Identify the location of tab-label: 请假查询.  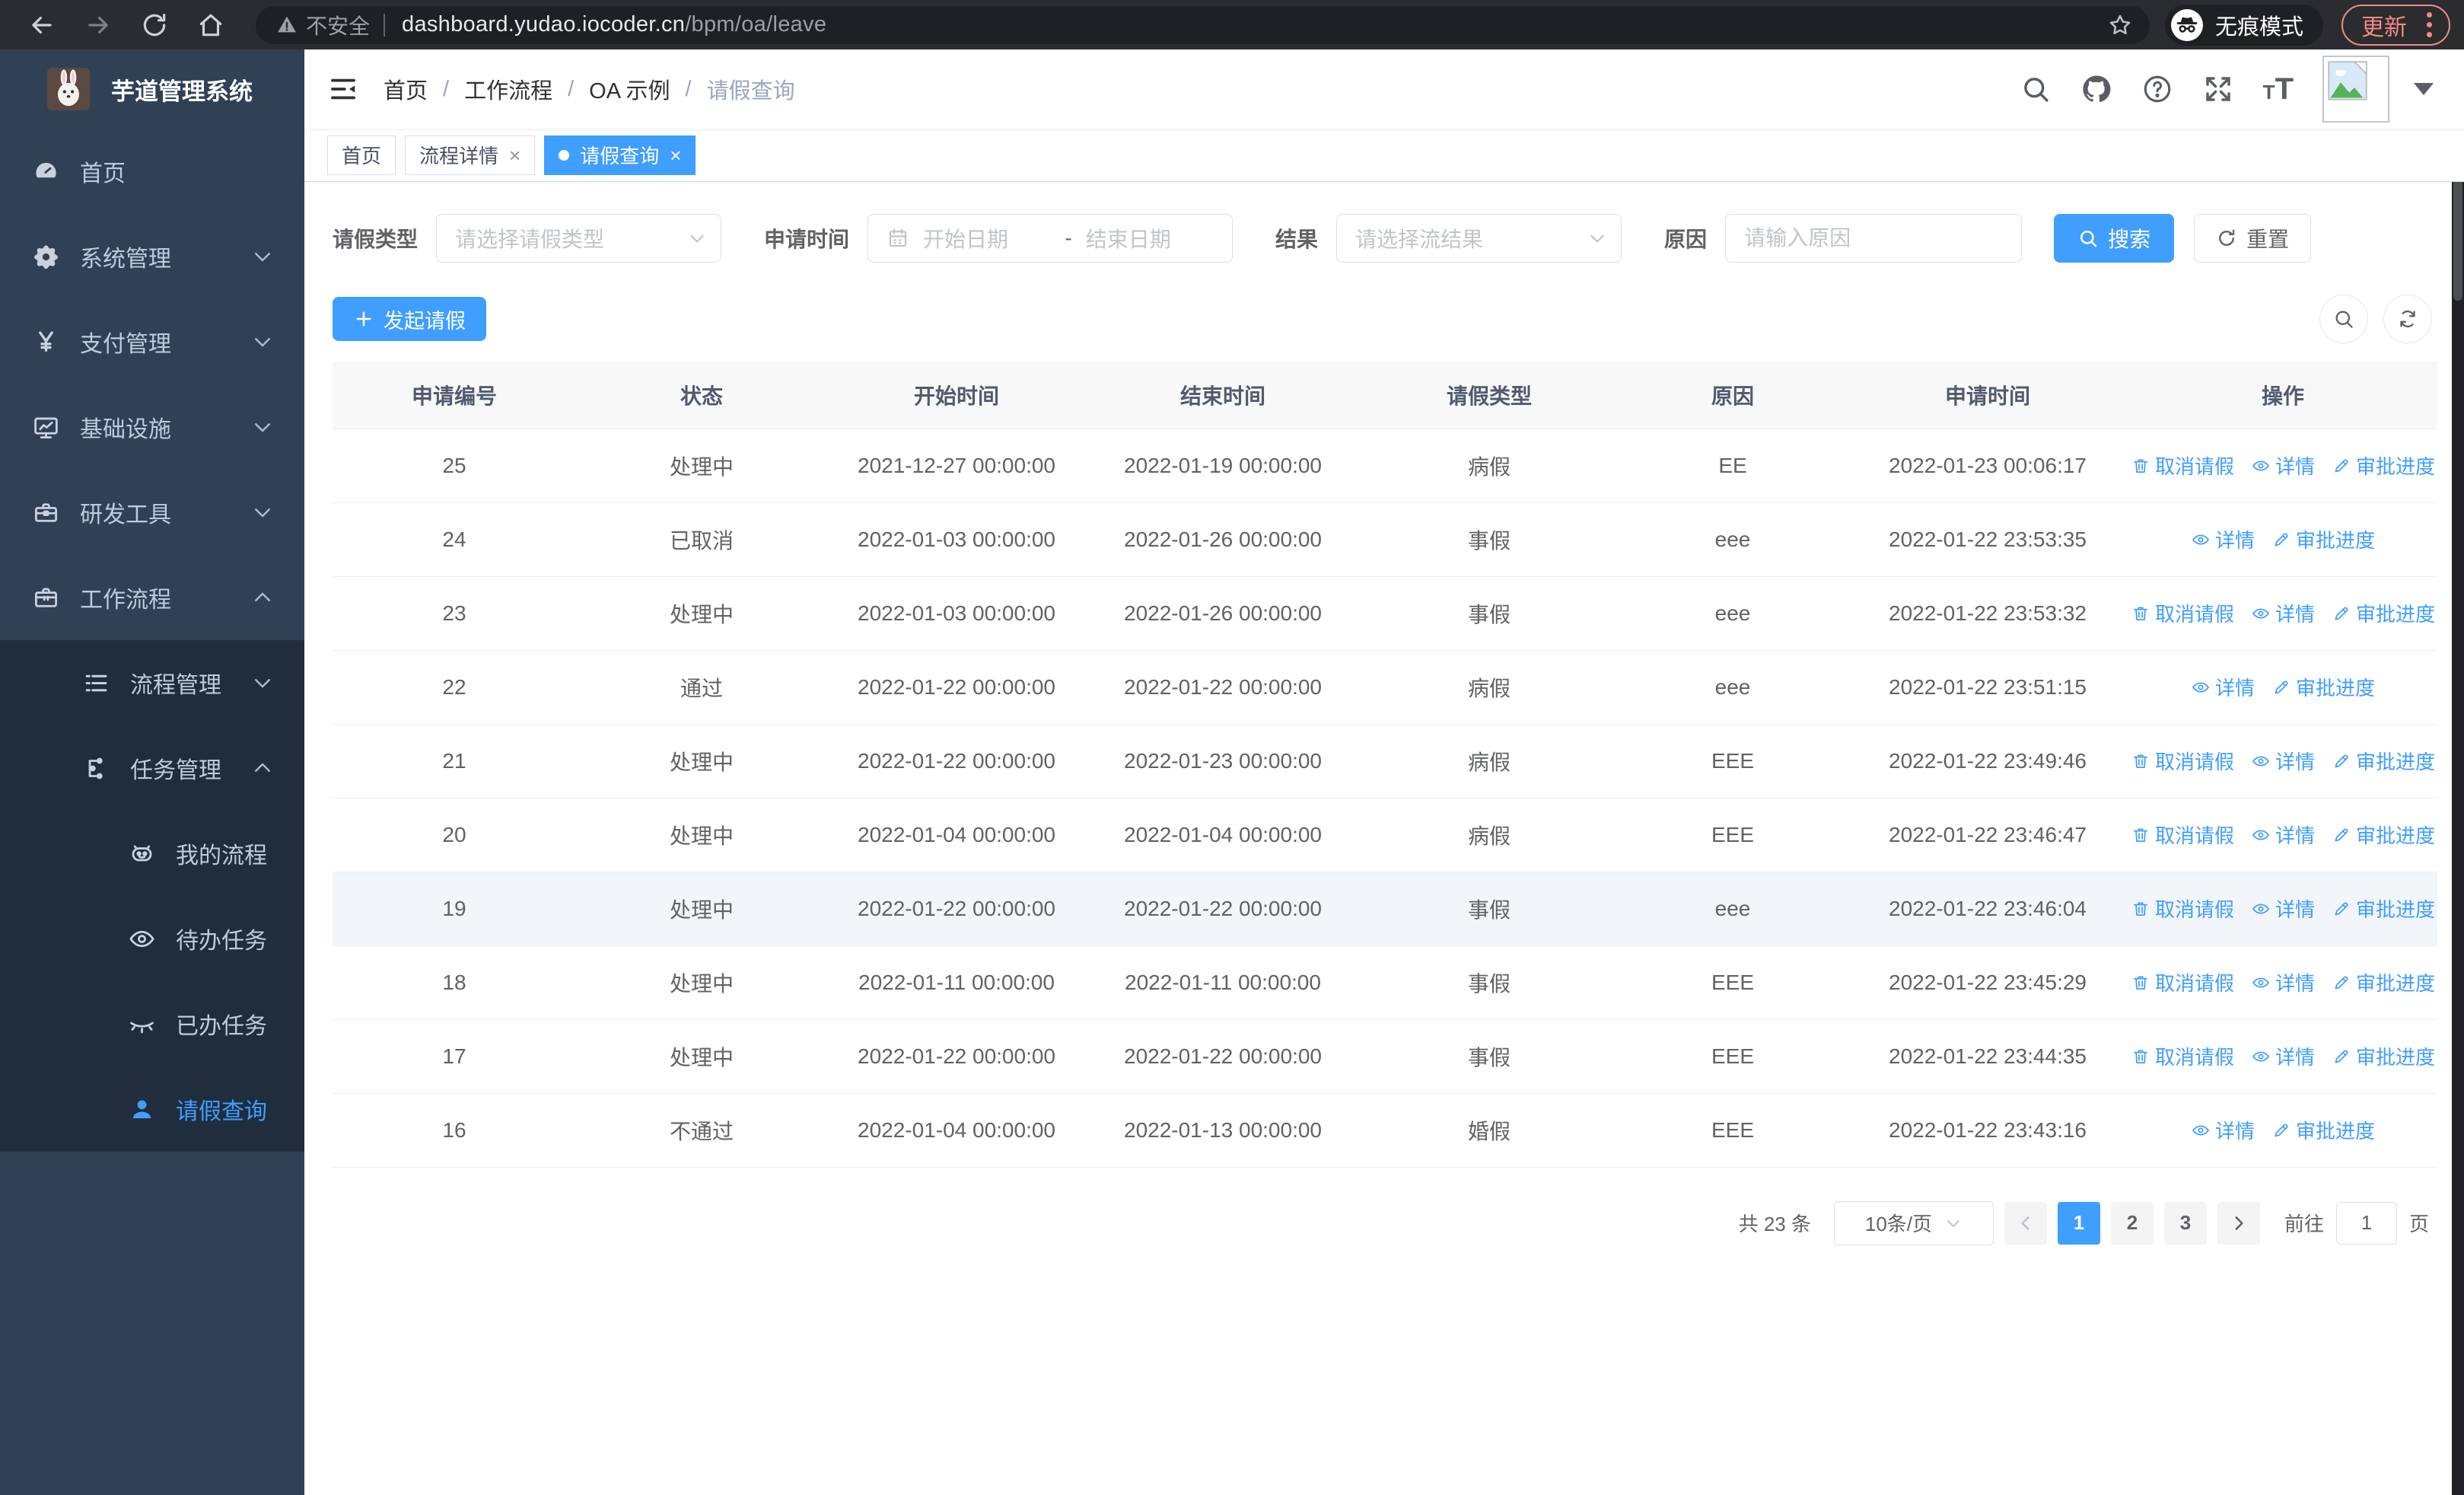
(620, 156).